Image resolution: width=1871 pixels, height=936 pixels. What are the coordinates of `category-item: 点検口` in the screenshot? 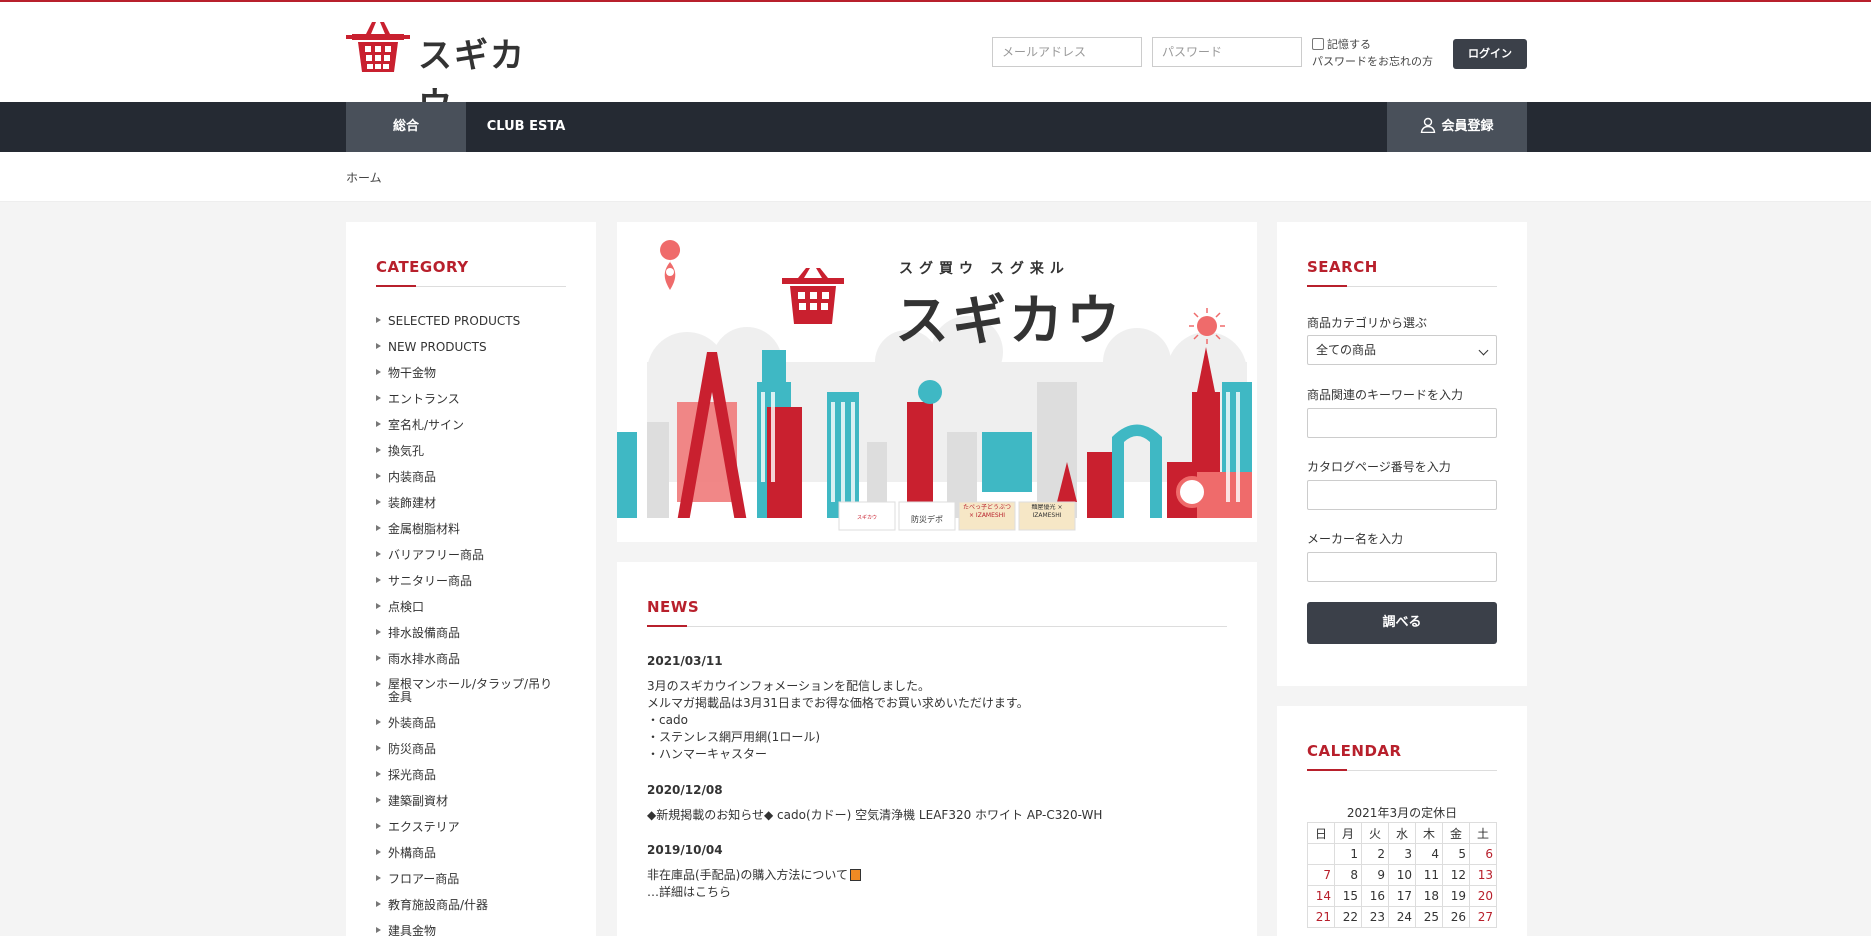 It's located at (476, 607).